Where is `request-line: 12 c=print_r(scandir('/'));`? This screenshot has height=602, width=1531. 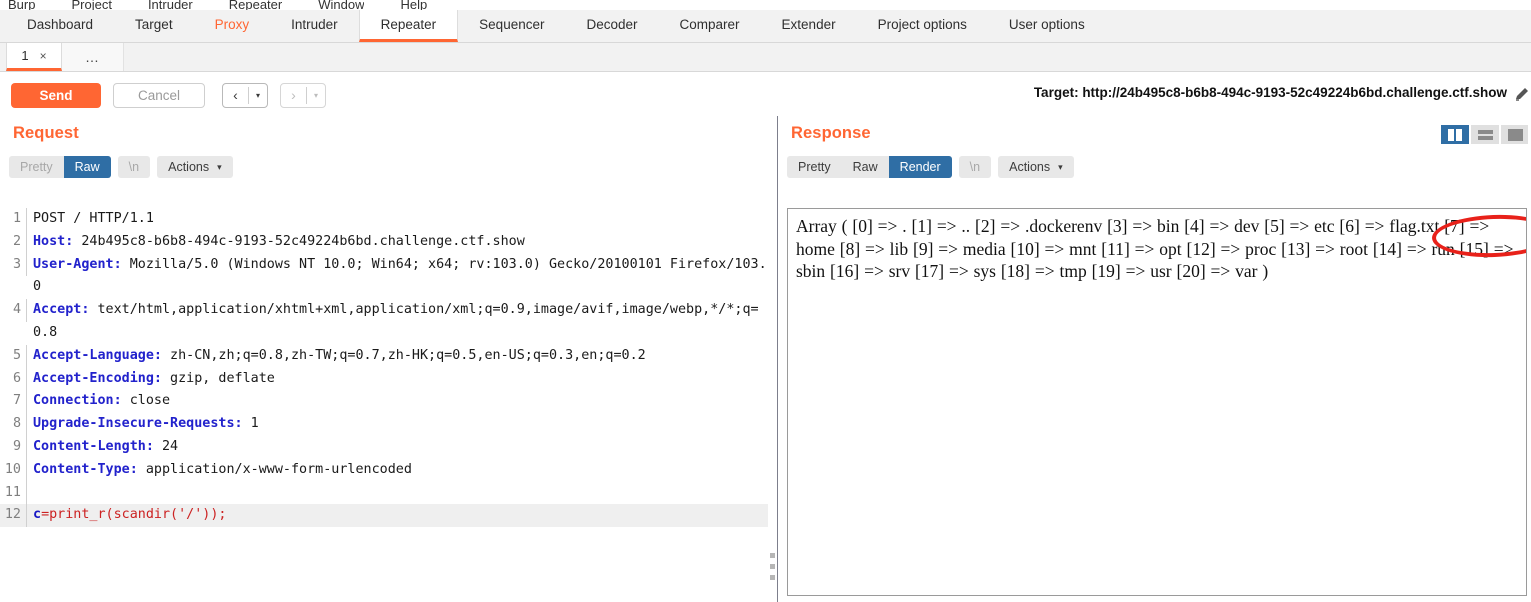
request-line: 12 c=print_r(scandir('/')); is located at coordinates (384, 516).